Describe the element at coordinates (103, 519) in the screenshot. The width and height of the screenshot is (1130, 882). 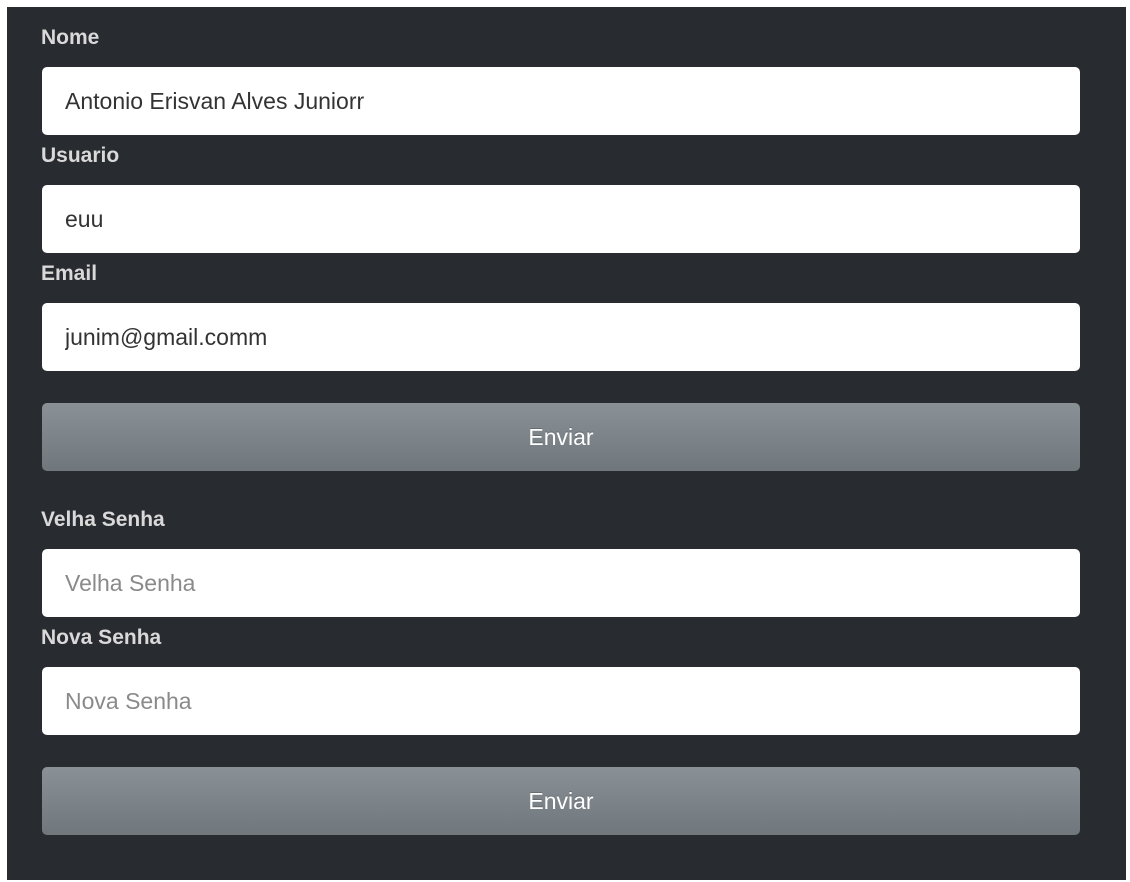
I see `old-password-label: Velha Senha` at that location.